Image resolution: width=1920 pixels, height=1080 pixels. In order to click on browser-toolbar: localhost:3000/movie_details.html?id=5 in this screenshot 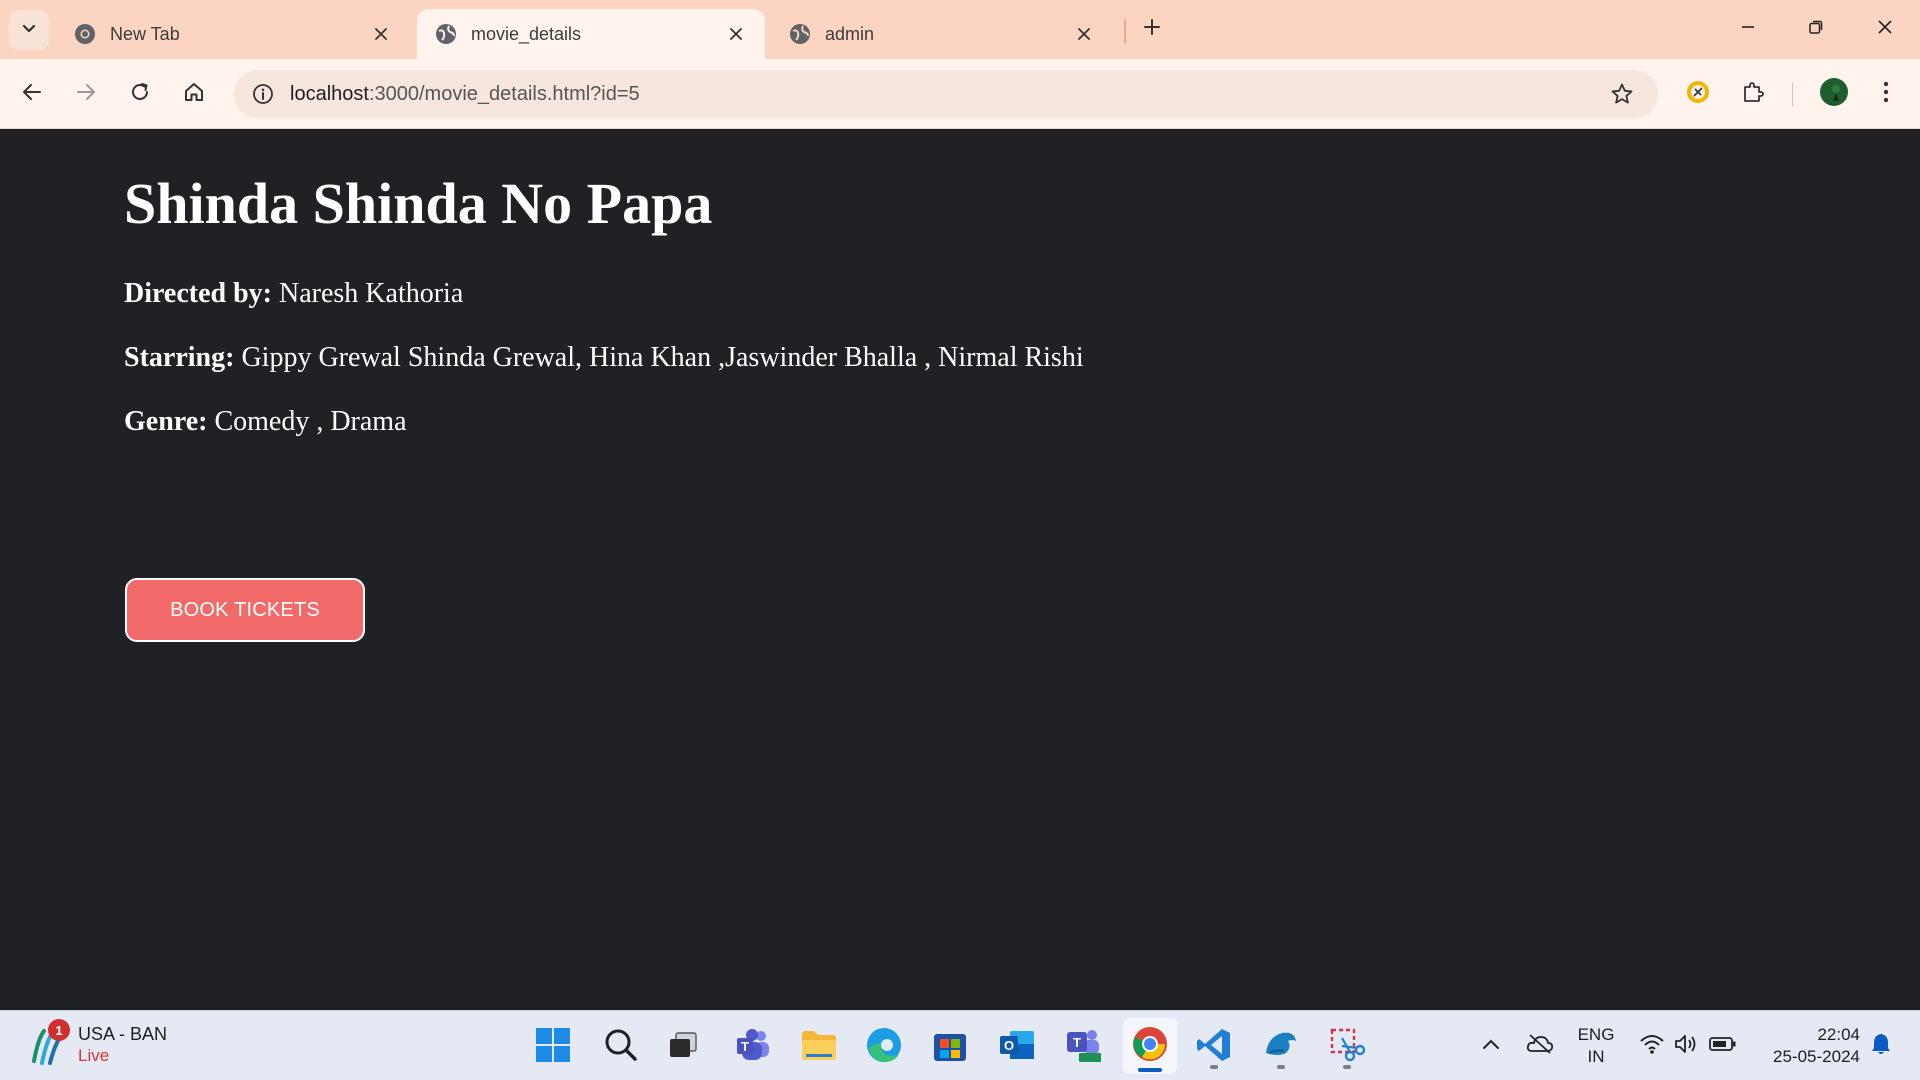, I will do `click(960, 94)`.